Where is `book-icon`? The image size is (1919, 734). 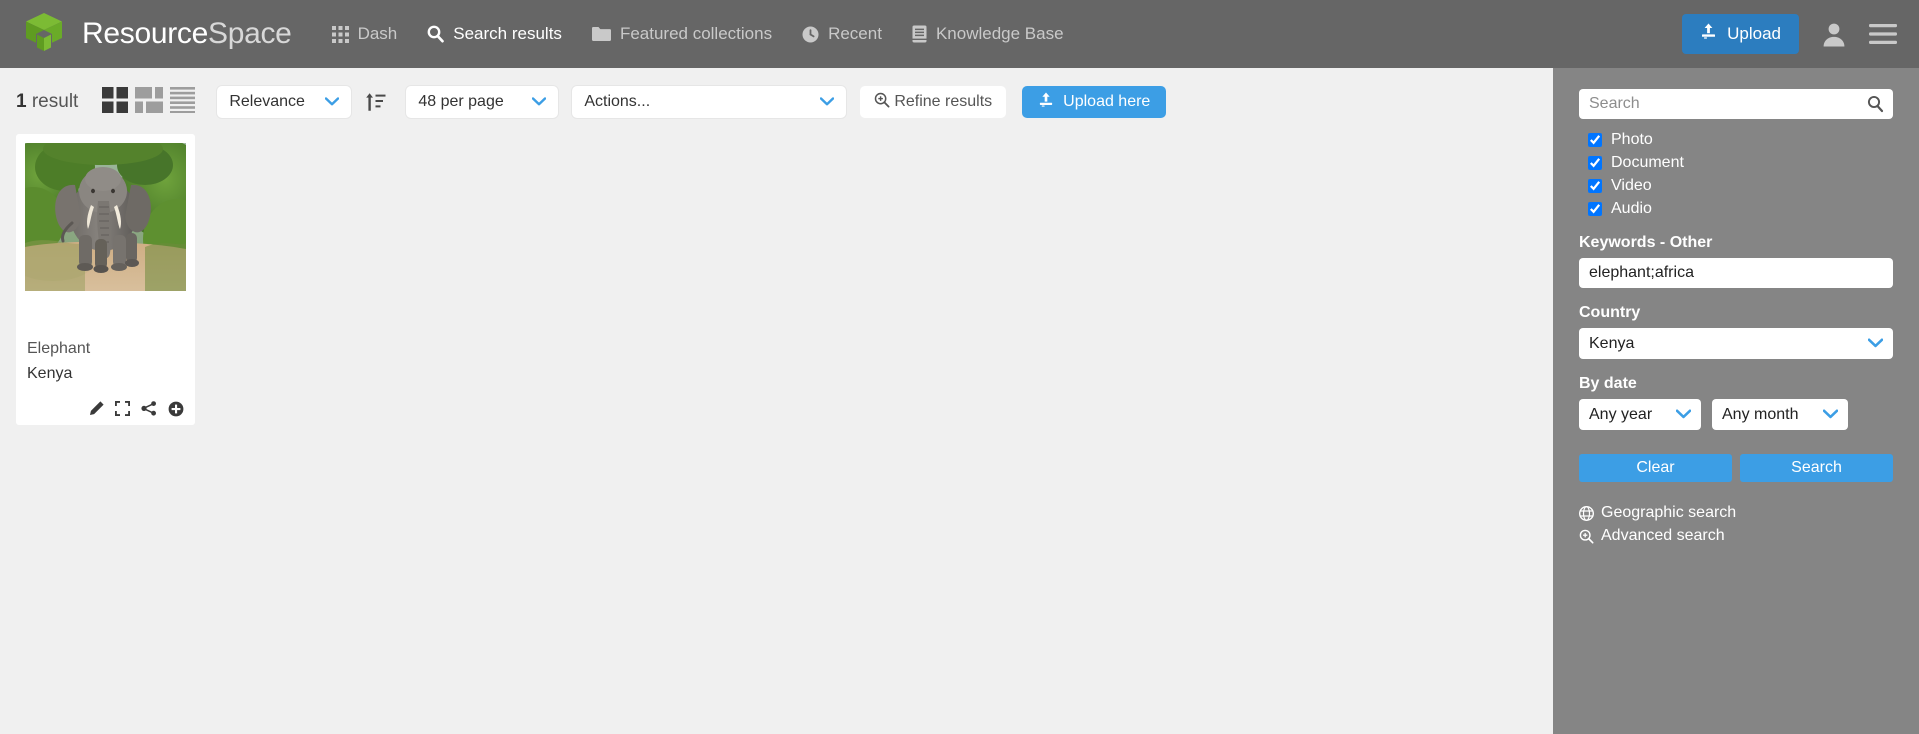
book-icon is located at coordinates (919, 34).